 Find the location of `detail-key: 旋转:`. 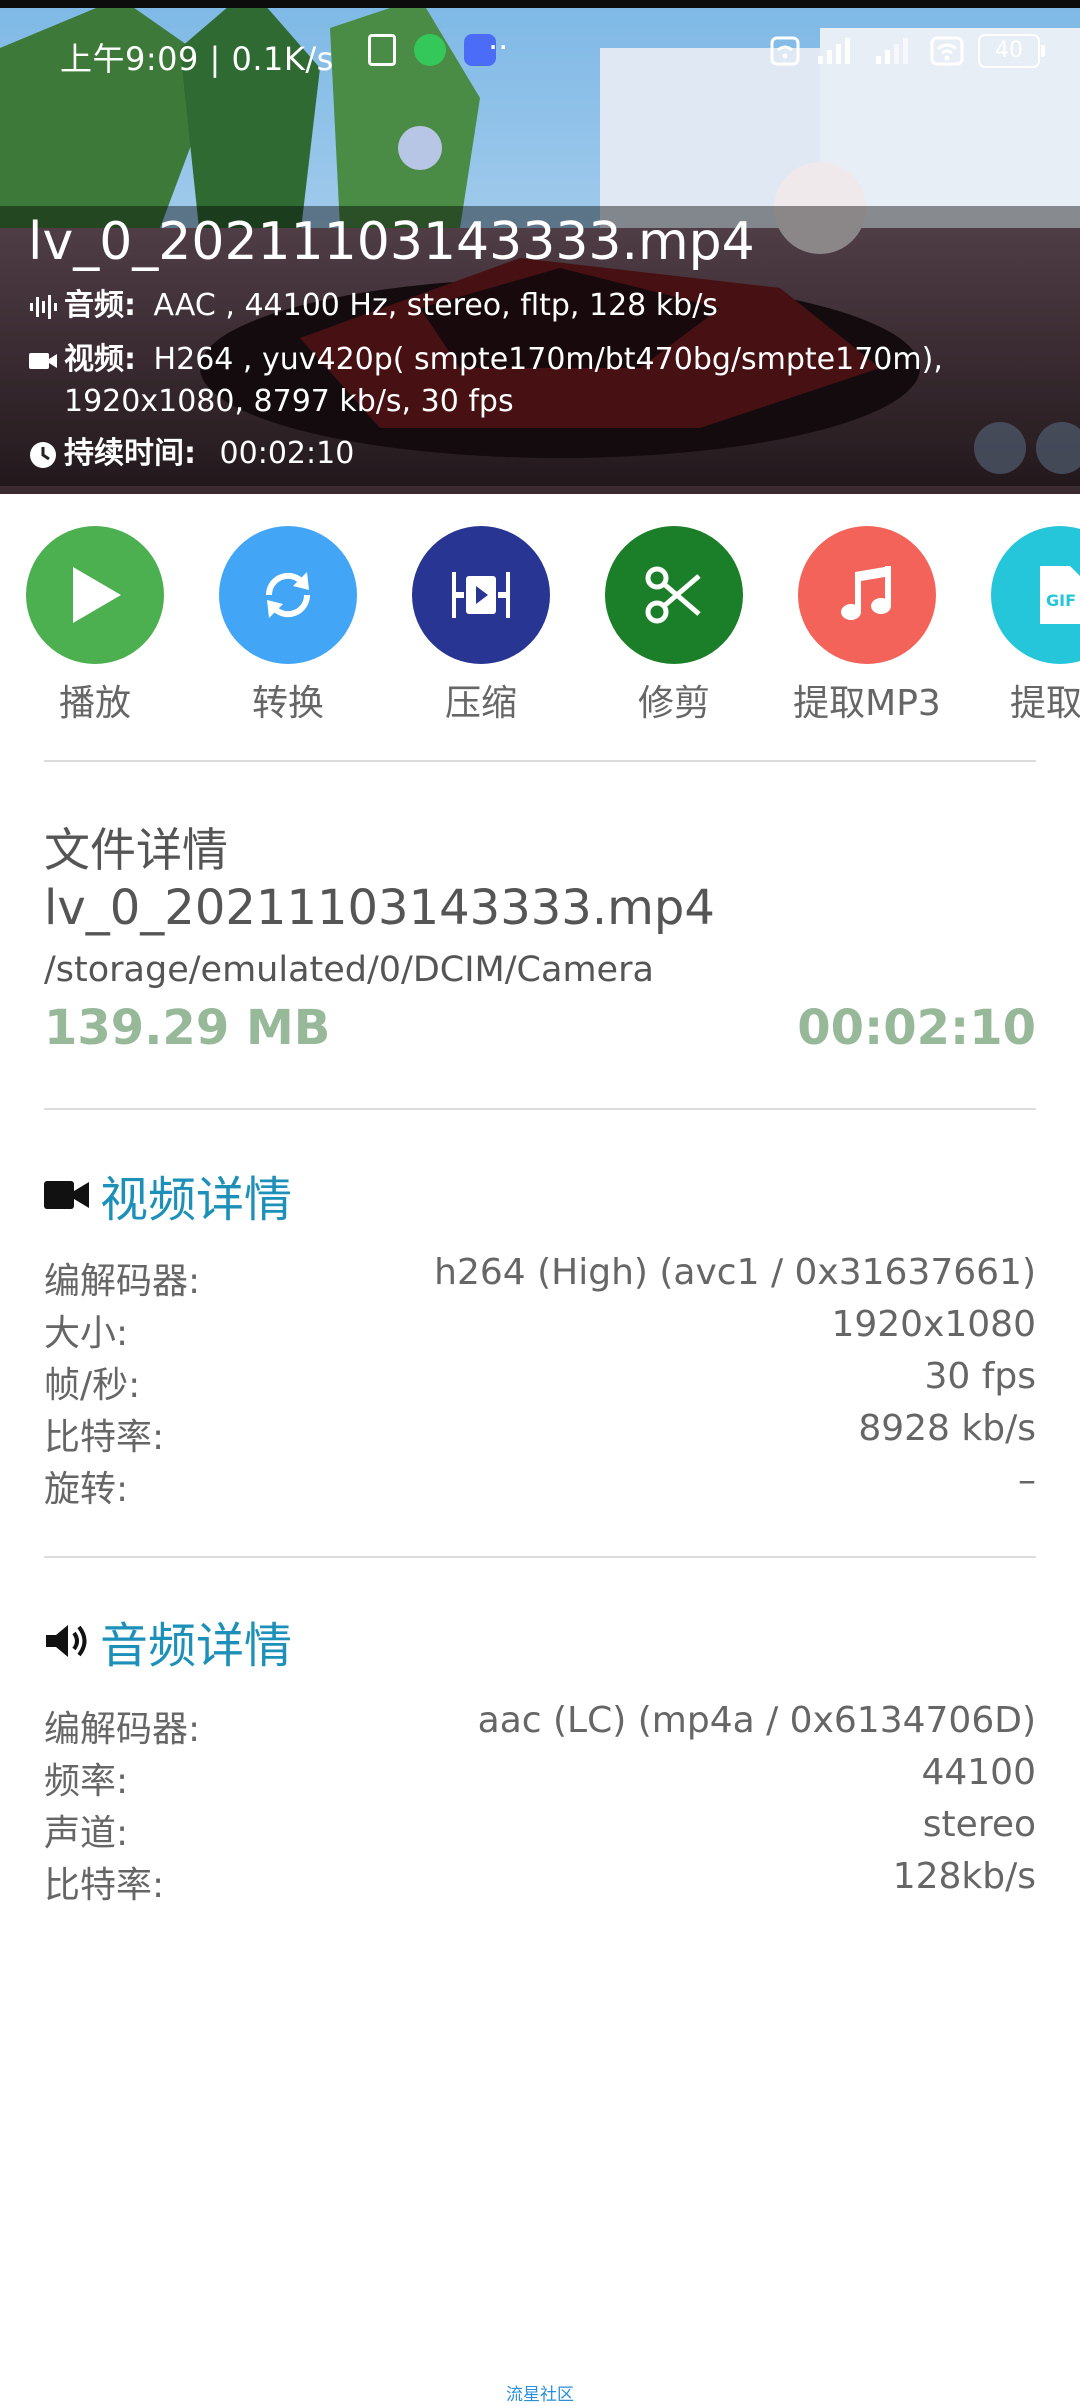

detail-key: 旋转: is located at coordinates (86, 1489).